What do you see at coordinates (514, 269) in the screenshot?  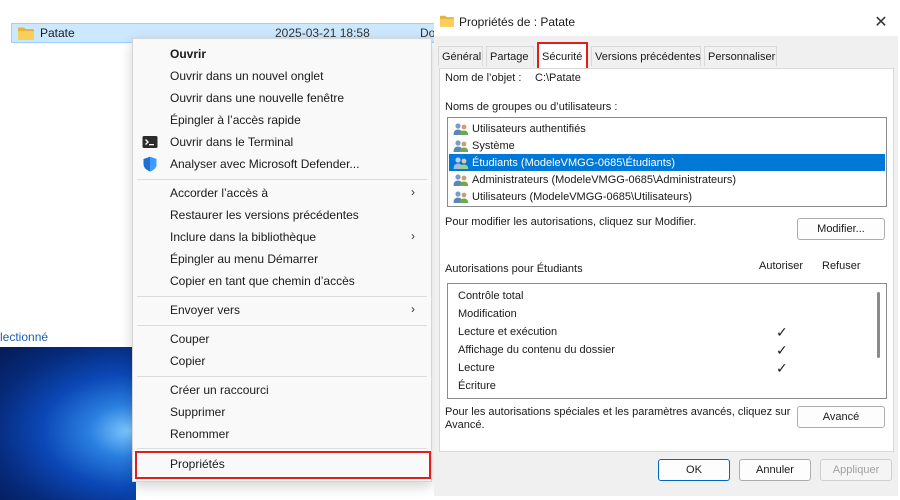 I see `permissions-for-label: Autorisations pour Étudiants` at bounding box center [514, 269].